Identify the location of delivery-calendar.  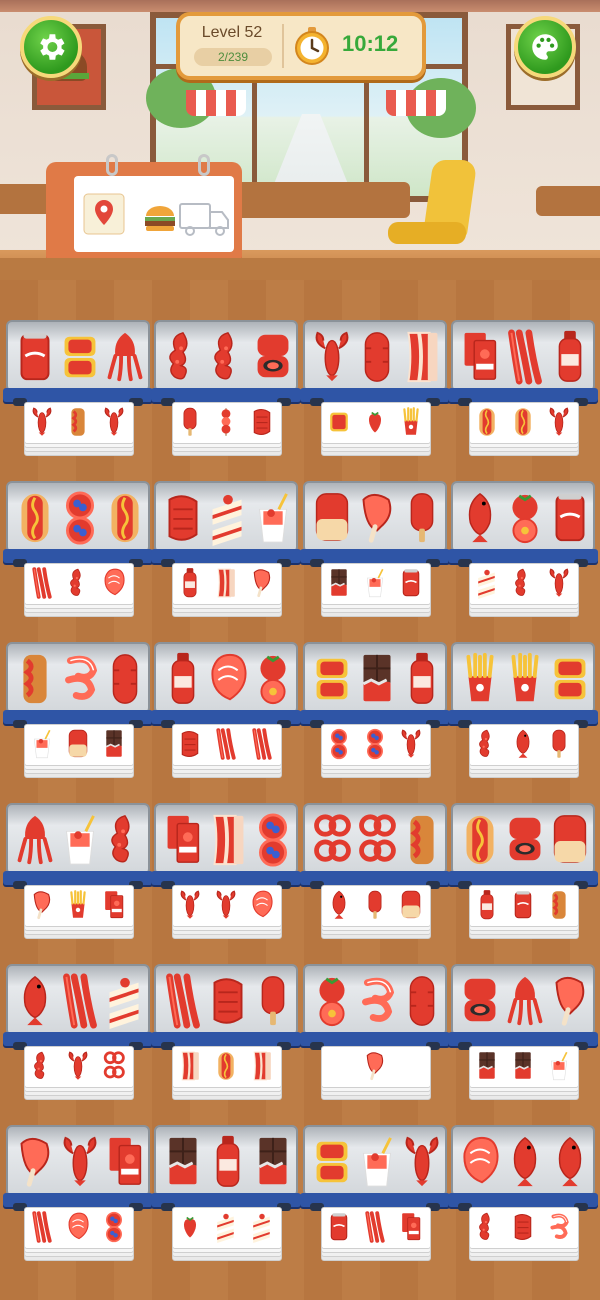
(144, 206).